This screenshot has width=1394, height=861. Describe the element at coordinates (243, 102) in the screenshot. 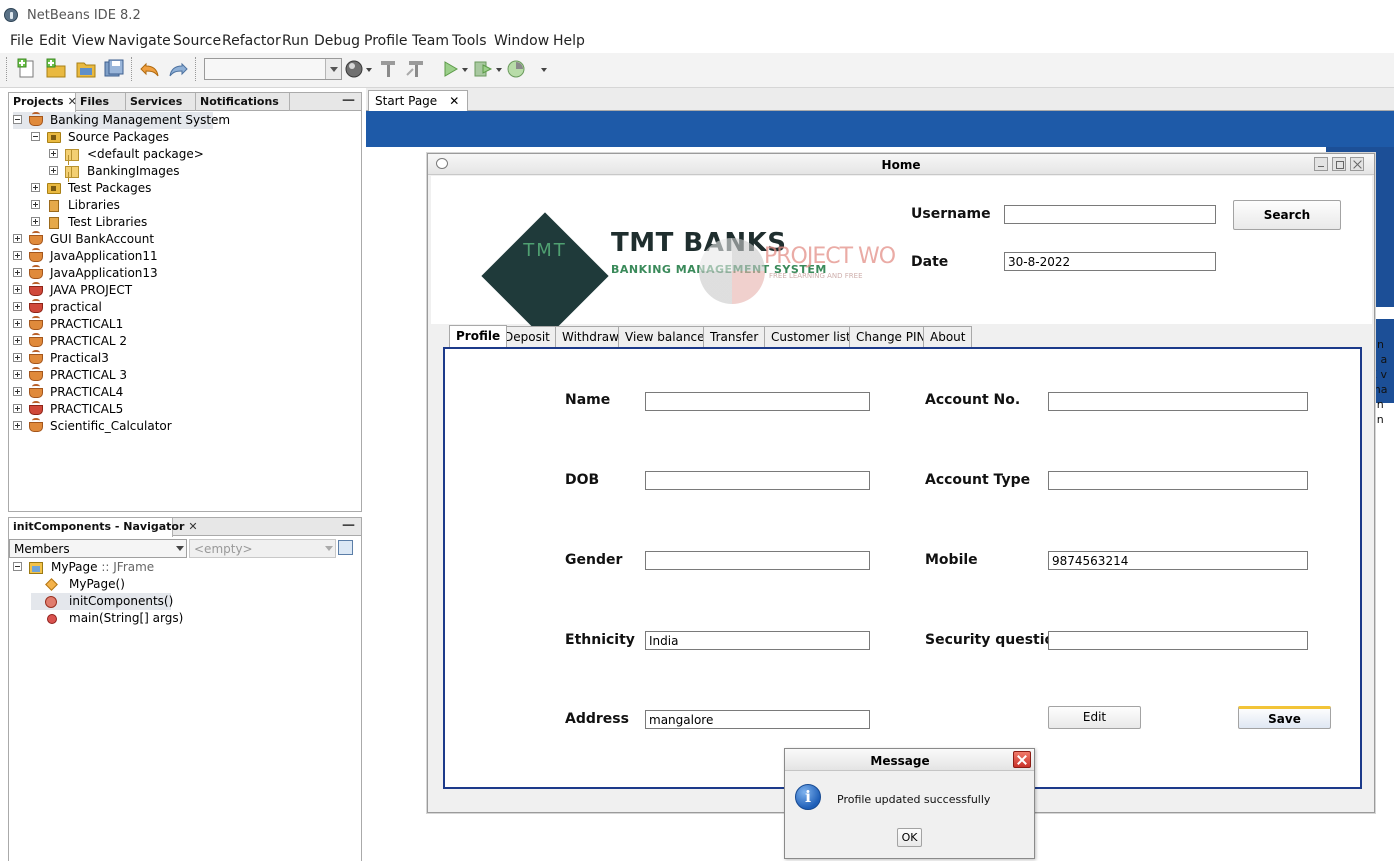

I see `tab-notifications: Notifications` at that location.